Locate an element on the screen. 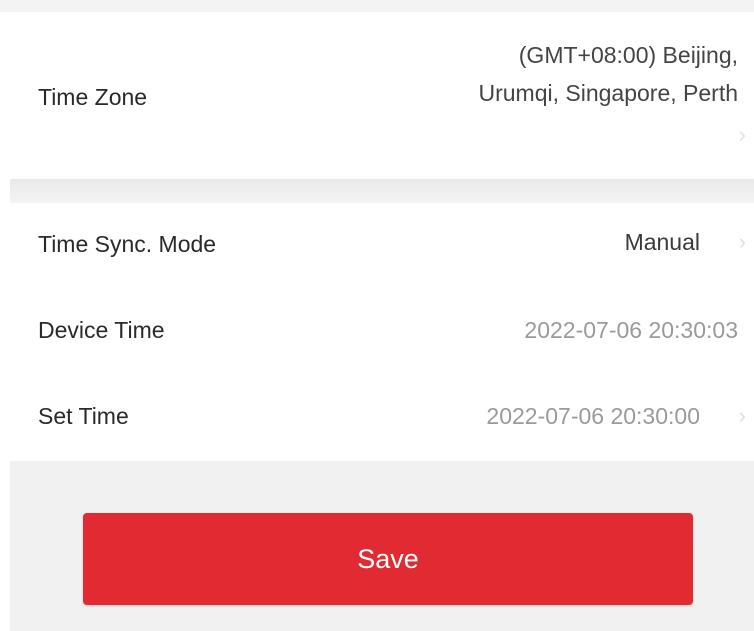  time-sync-mode-row: Time Sync. Mode Manual › is located at coordinates (382, 254).